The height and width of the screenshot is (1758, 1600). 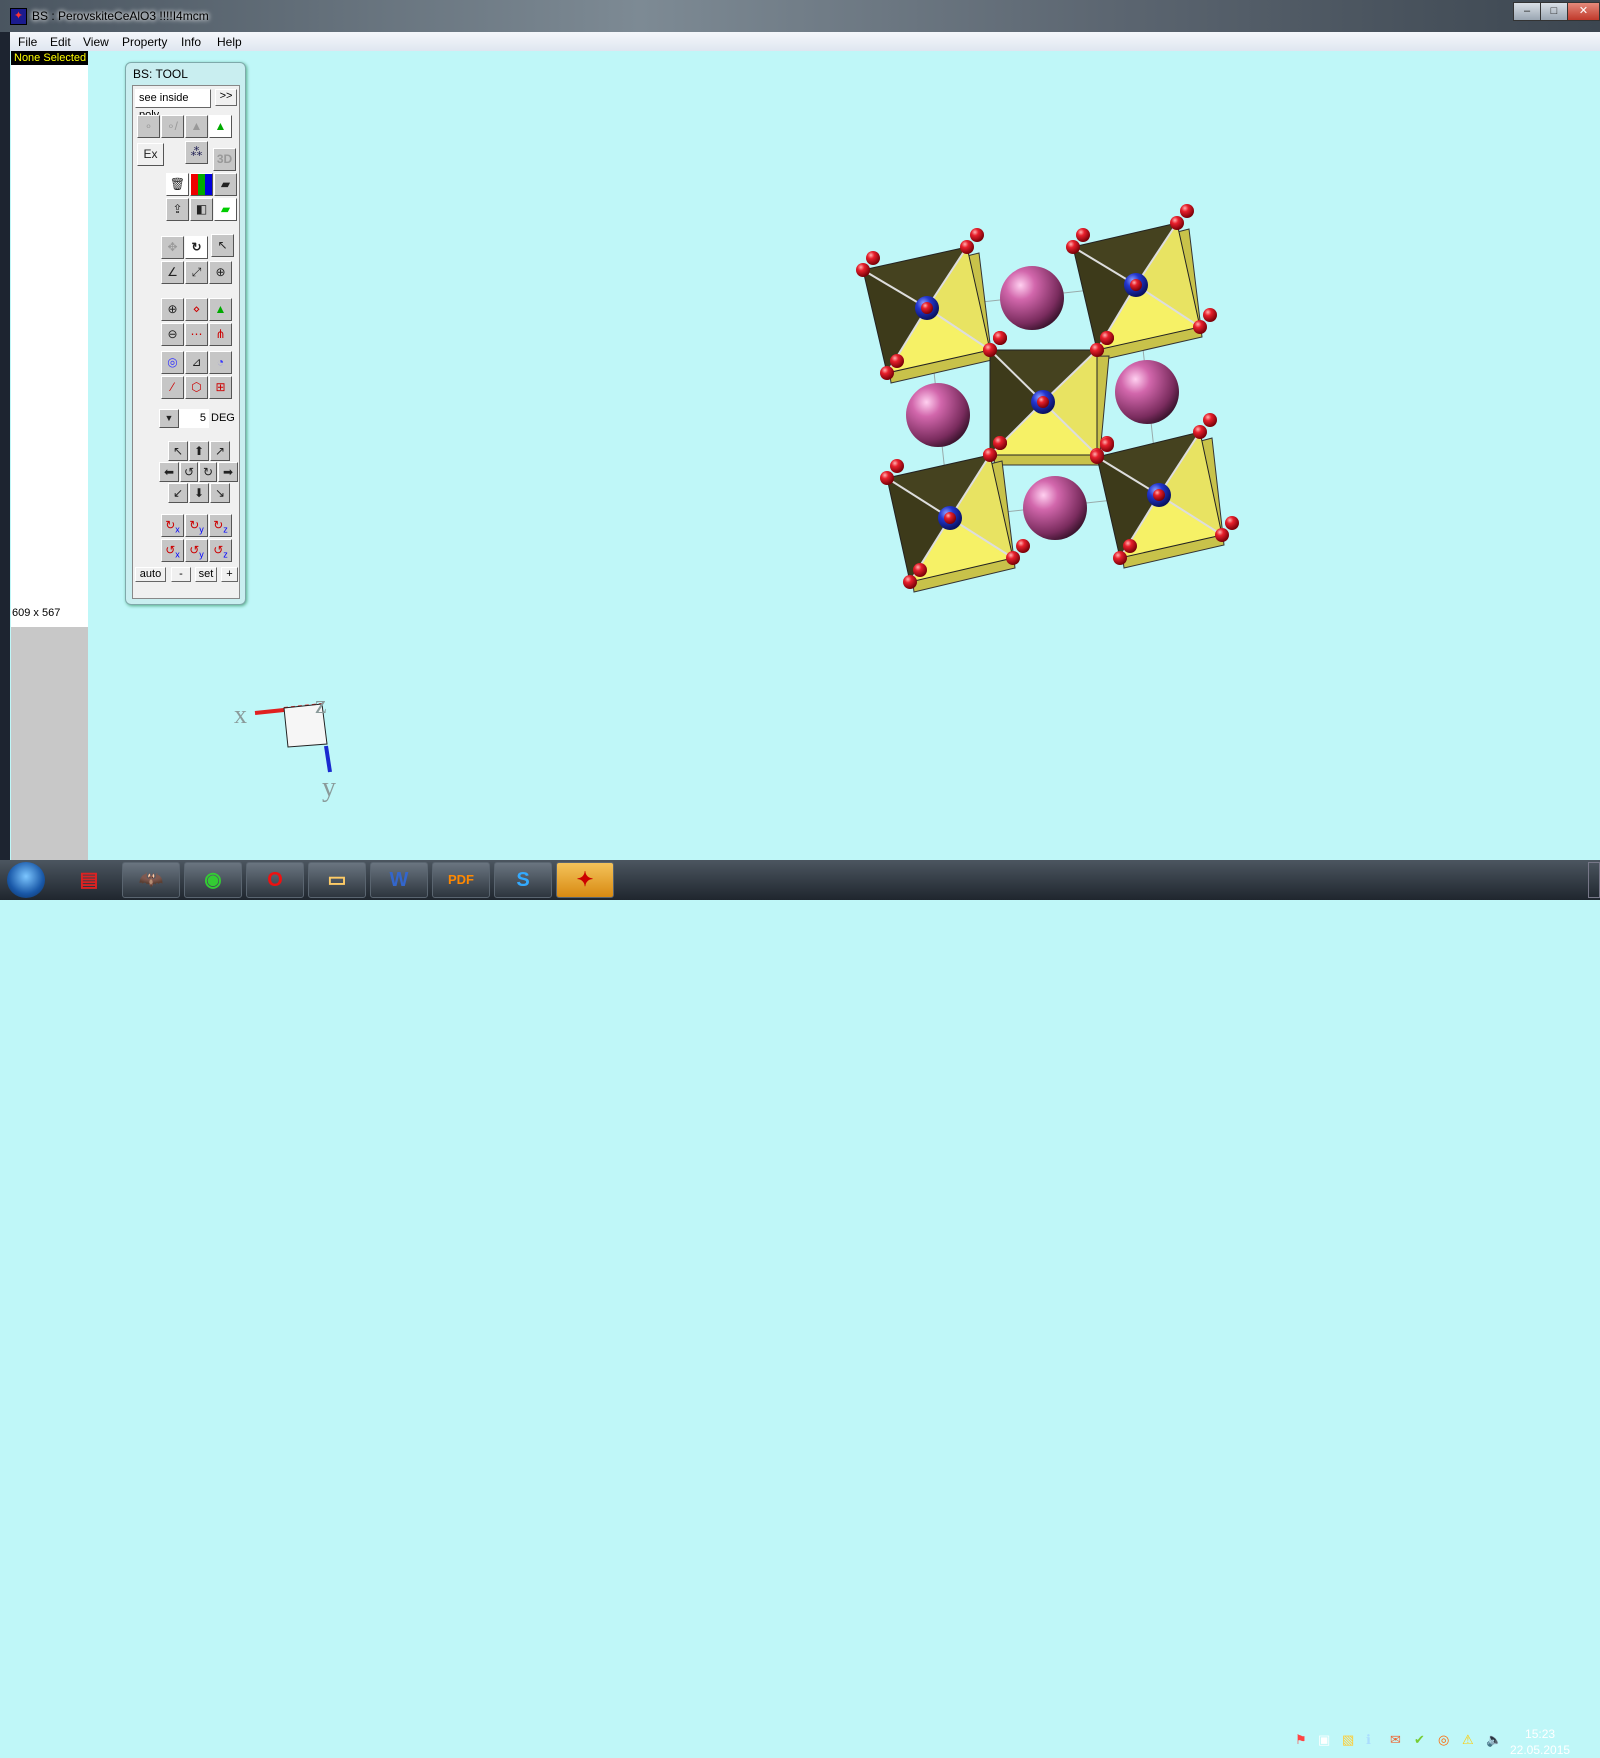 I want to click on delete-icon: 🗑, so click(x=177, y=184).